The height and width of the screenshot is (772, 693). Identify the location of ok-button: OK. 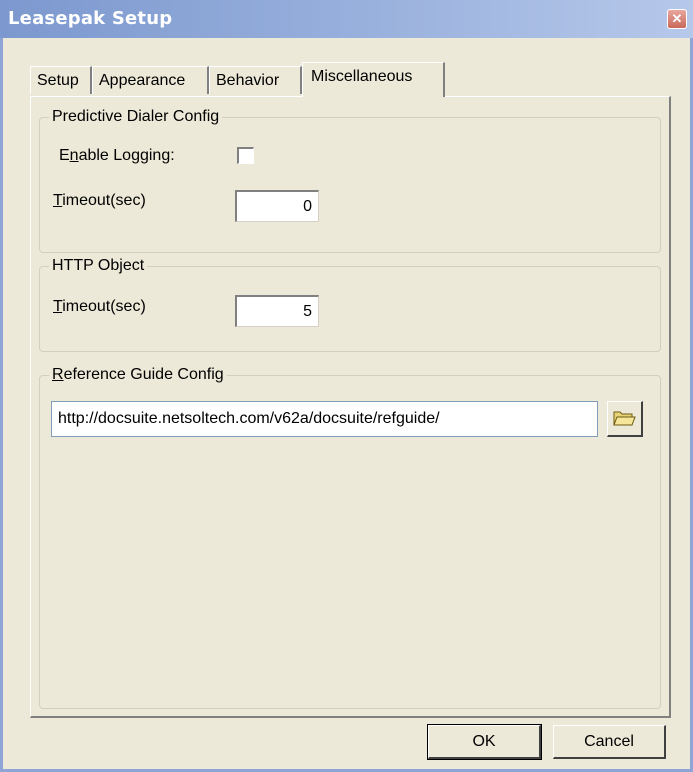
(484, 742).